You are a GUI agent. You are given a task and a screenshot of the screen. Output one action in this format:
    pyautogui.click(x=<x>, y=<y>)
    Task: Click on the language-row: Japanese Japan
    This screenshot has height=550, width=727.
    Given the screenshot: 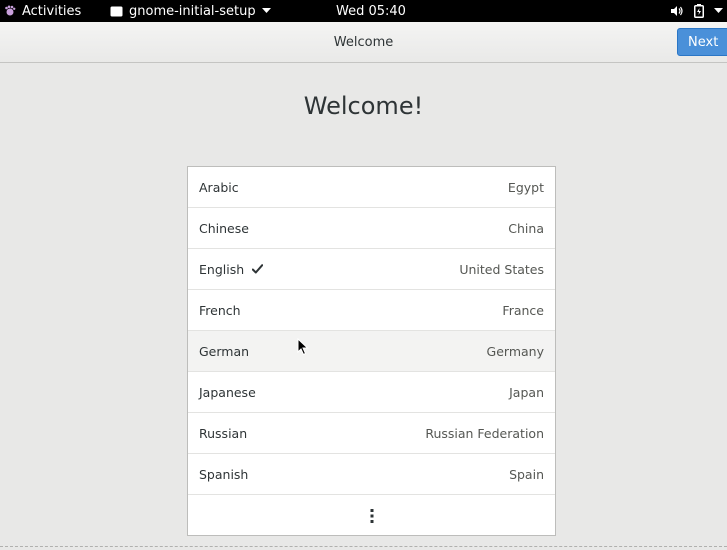 What is the action you would take?
    pyautogui.click(x=371, y=392)
    